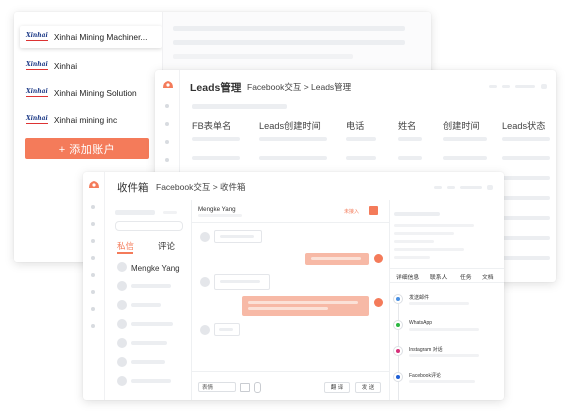  I want to click on column-header: Leads状态, so click(524, 126).